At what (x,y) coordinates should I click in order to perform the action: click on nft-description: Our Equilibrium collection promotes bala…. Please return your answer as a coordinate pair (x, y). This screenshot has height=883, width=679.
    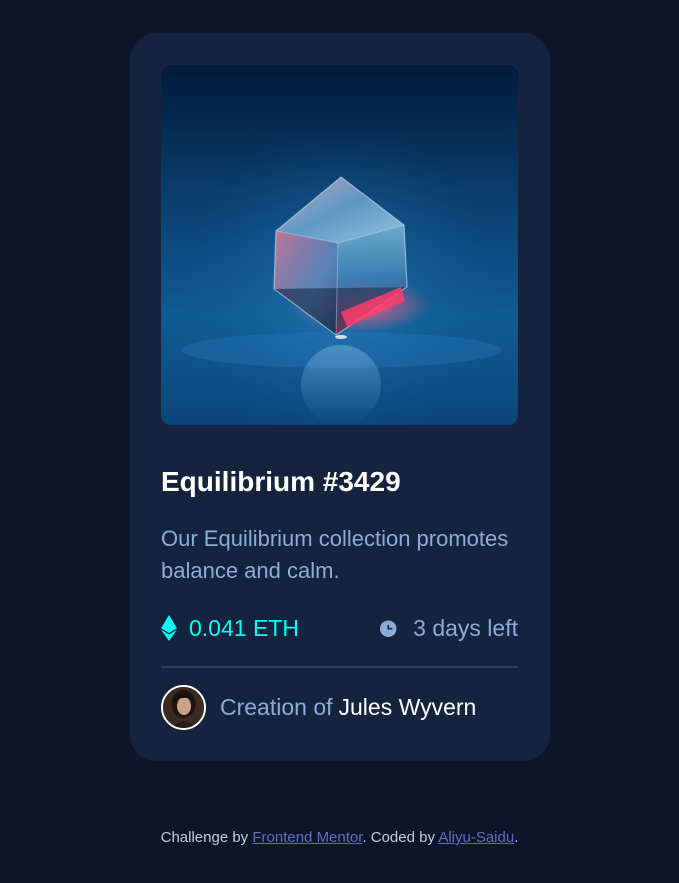
    Looking at the image, I should click on (335, 554).